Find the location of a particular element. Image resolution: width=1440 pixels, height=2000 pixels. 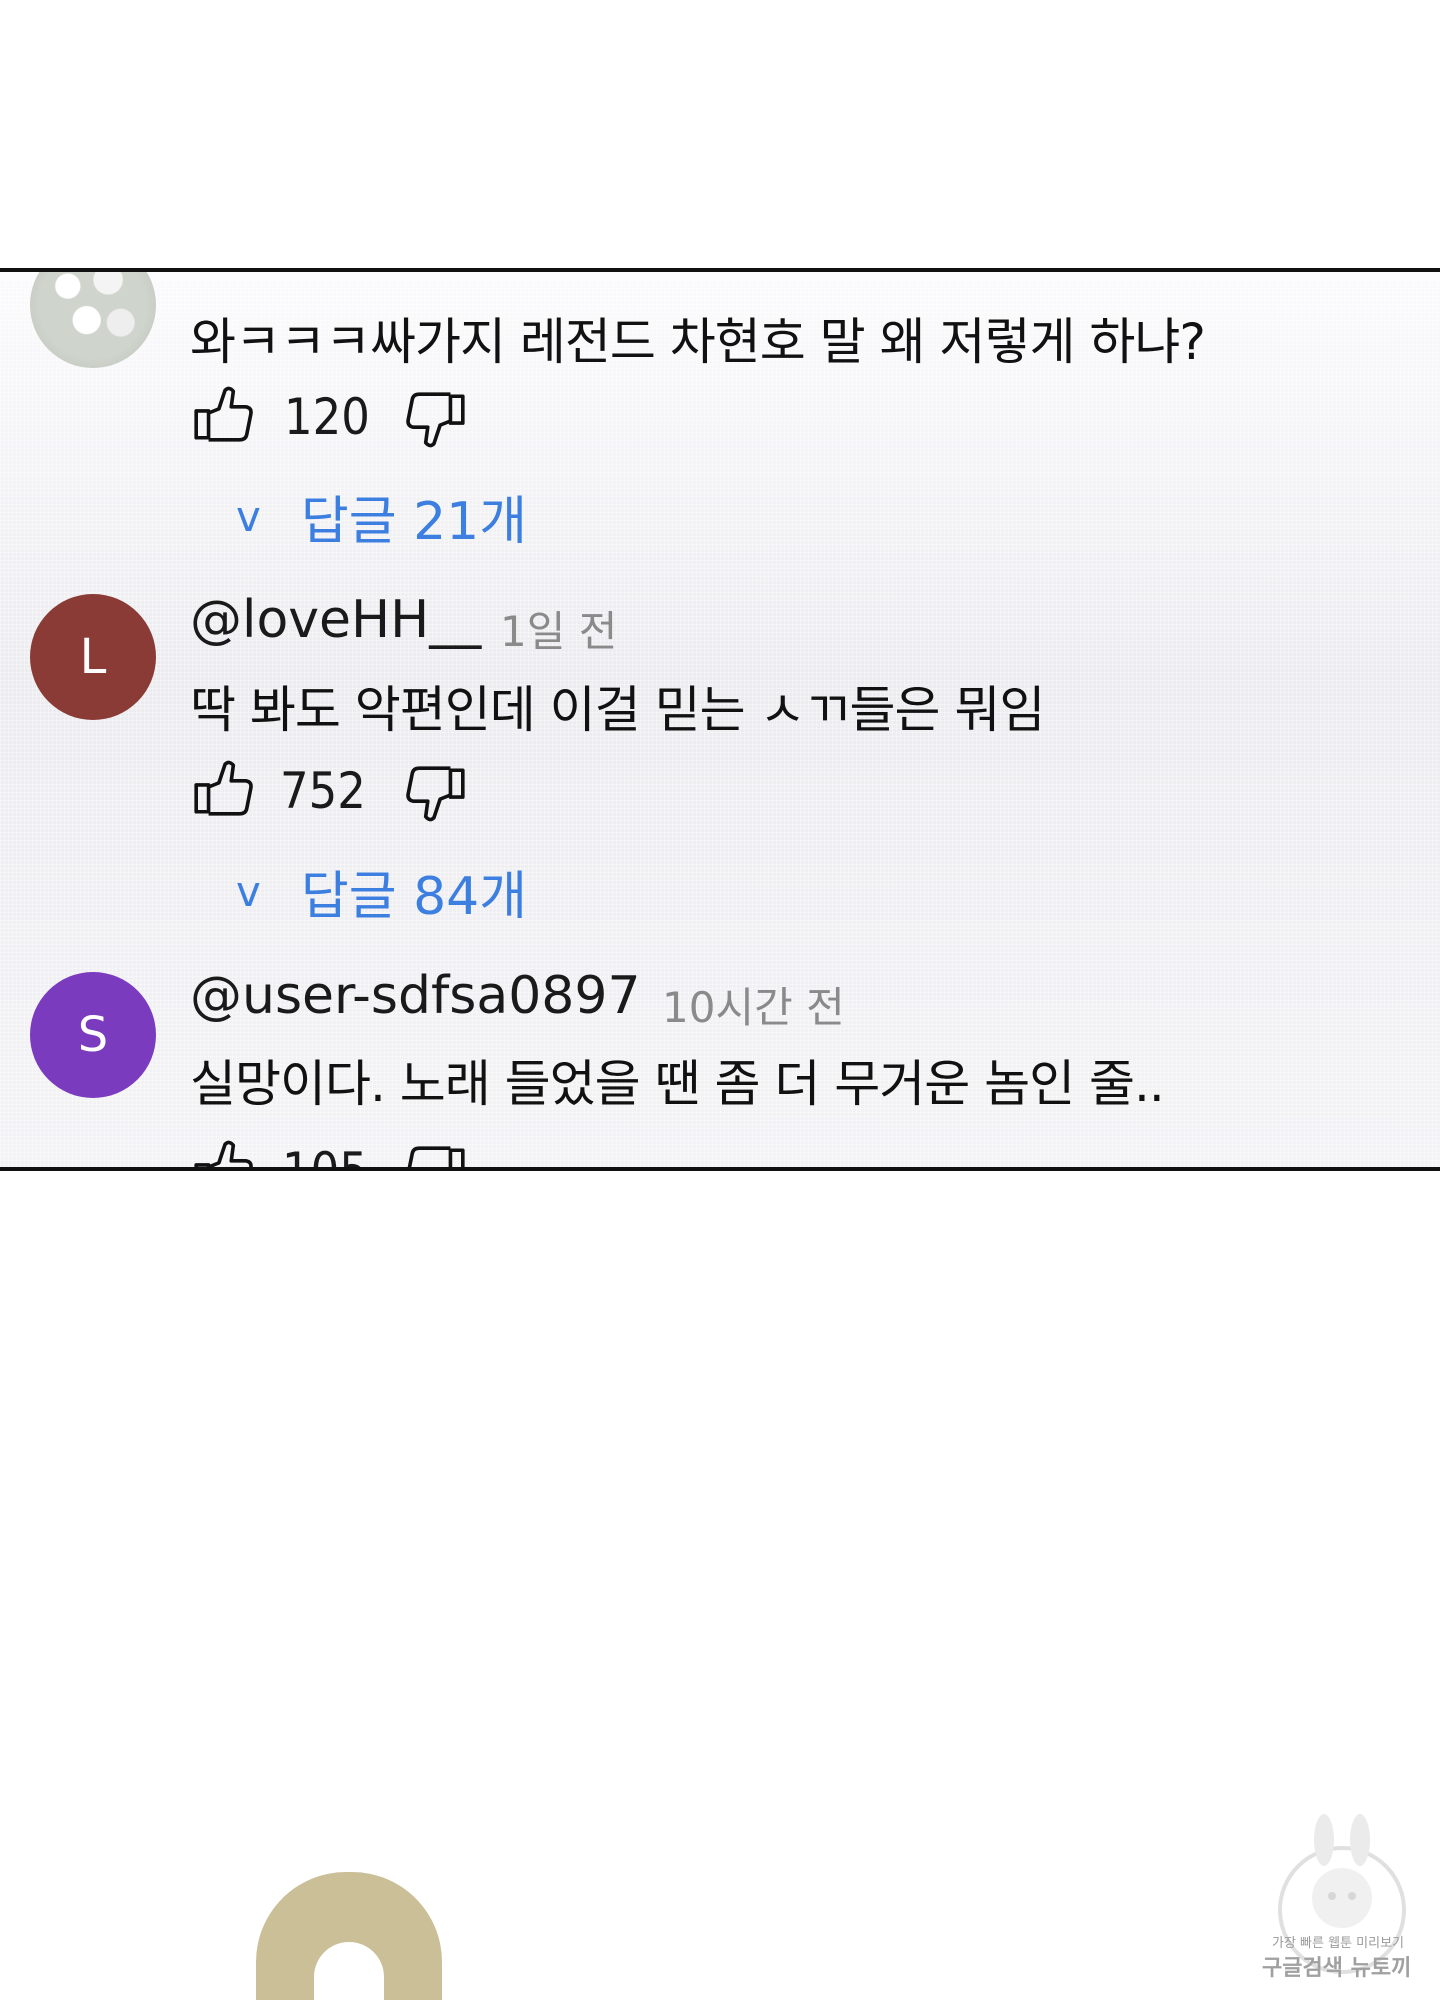

avatar is located at coordinates (93, 320).